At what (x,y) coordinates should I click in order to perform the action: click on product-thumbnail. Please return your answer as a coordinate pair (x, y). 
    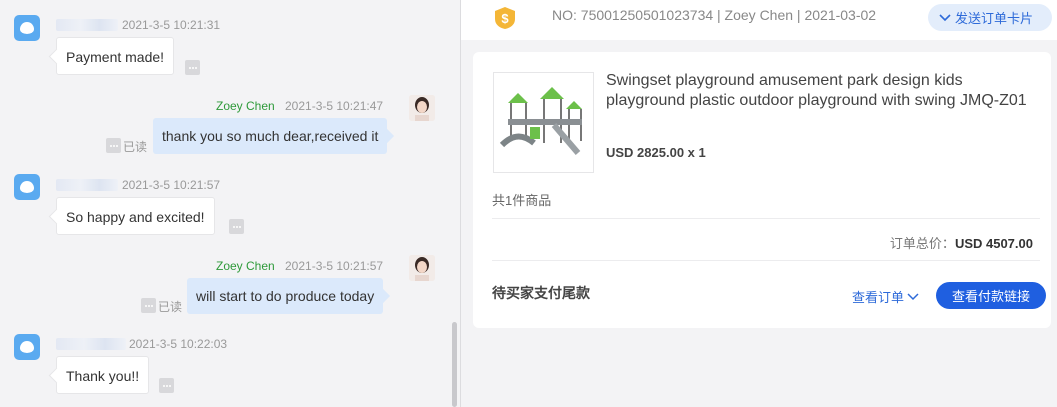
    Looking at the image, I should click on (543, 122).